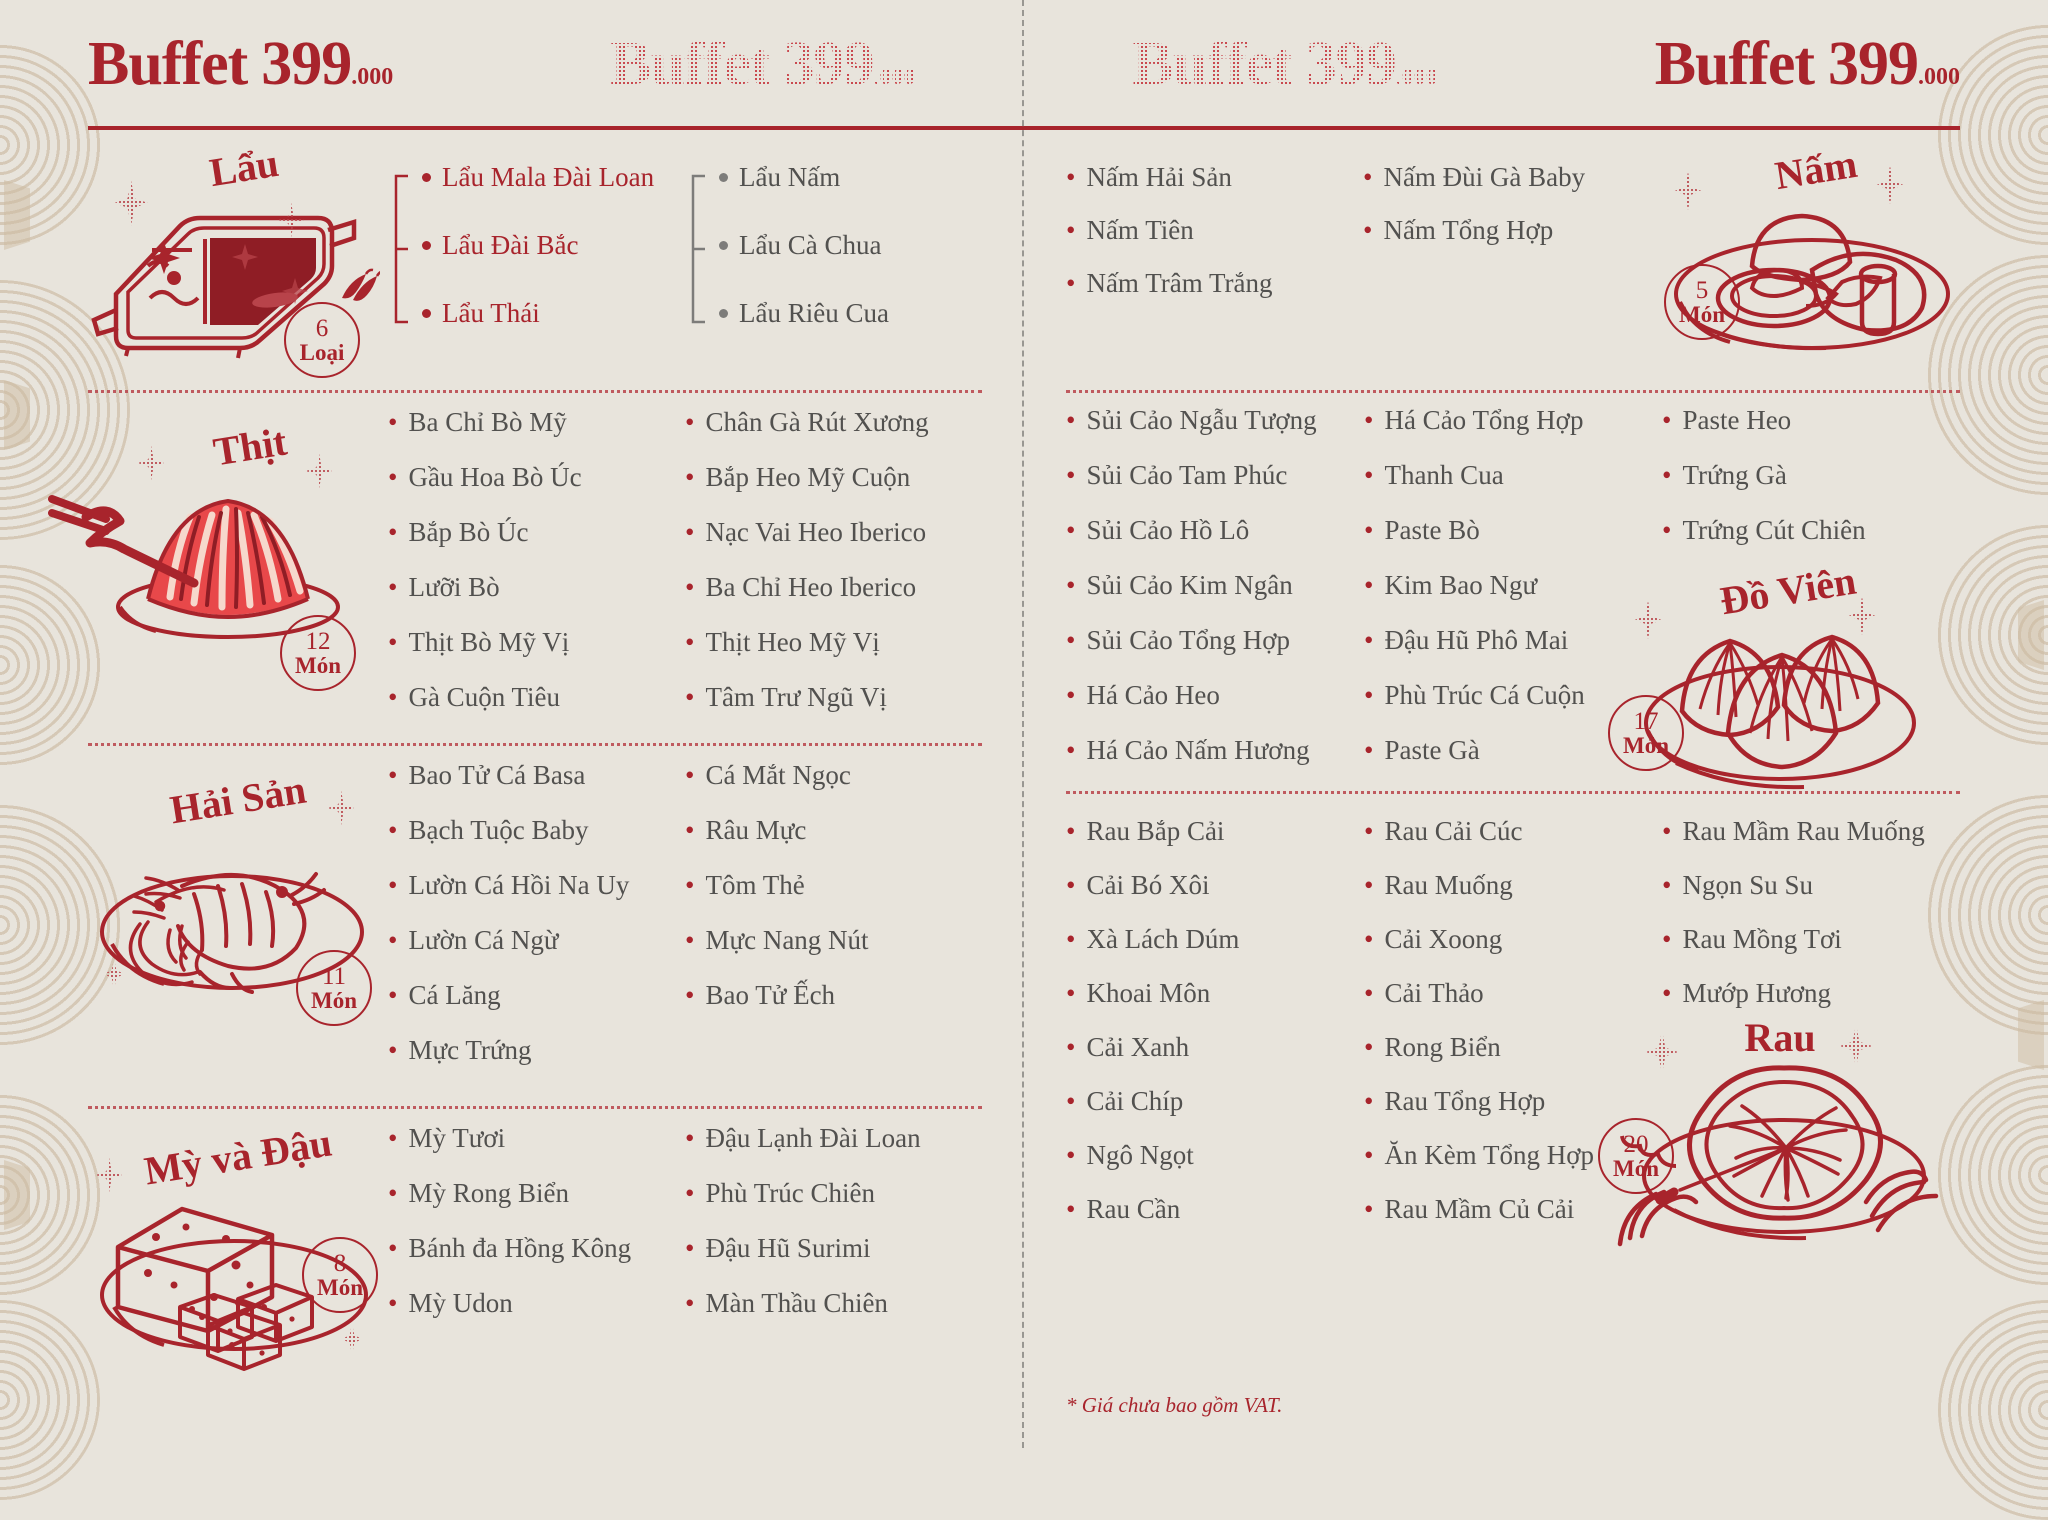  What do you see at coordinates (1138, 993) in the screenshot?
I see `menu-item: • Khoai Môn` at bounding box center [1138, 993].